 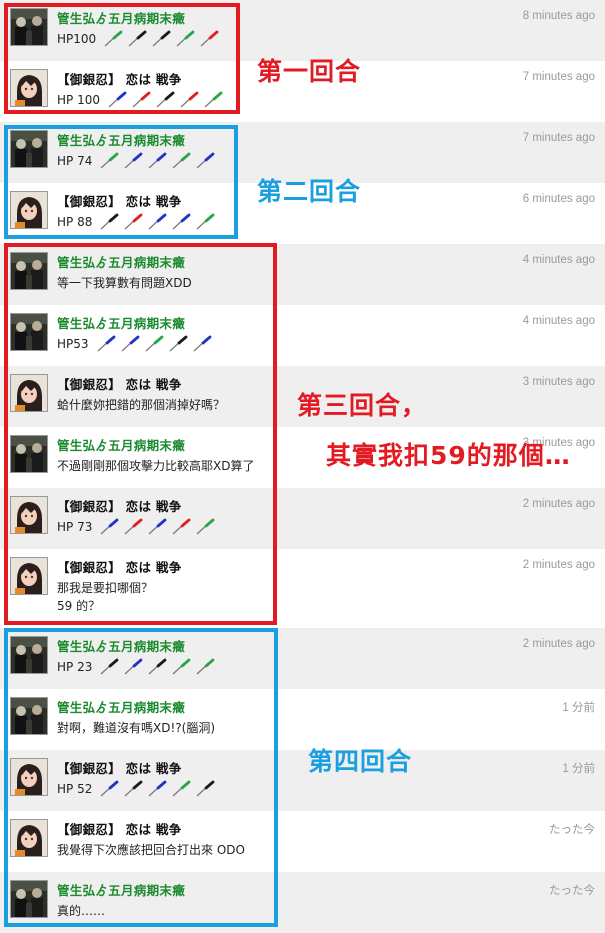 I want to click on round2-box, so click(x=121, y=182).